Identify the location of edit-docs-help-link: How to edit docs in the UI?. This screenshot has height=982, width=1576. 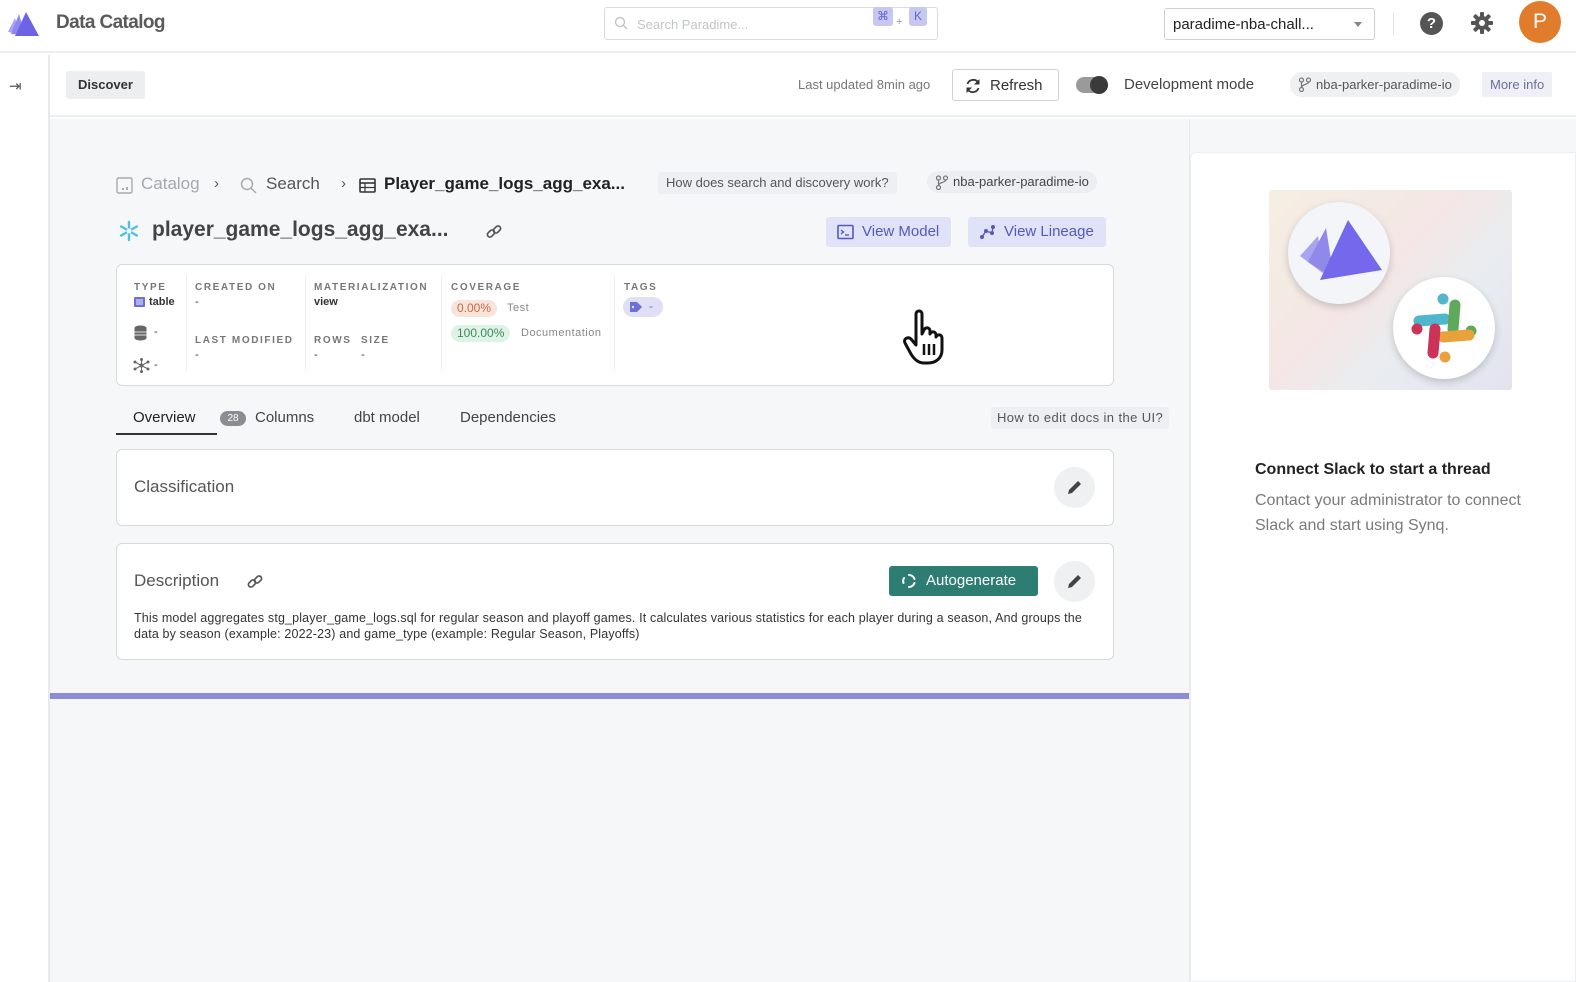
(1080, 418).